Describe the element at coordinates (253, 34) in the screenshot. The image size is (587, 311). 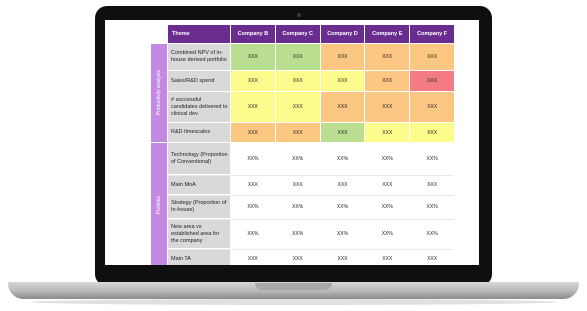
I see `column-header-company-b: Company B` at that location.